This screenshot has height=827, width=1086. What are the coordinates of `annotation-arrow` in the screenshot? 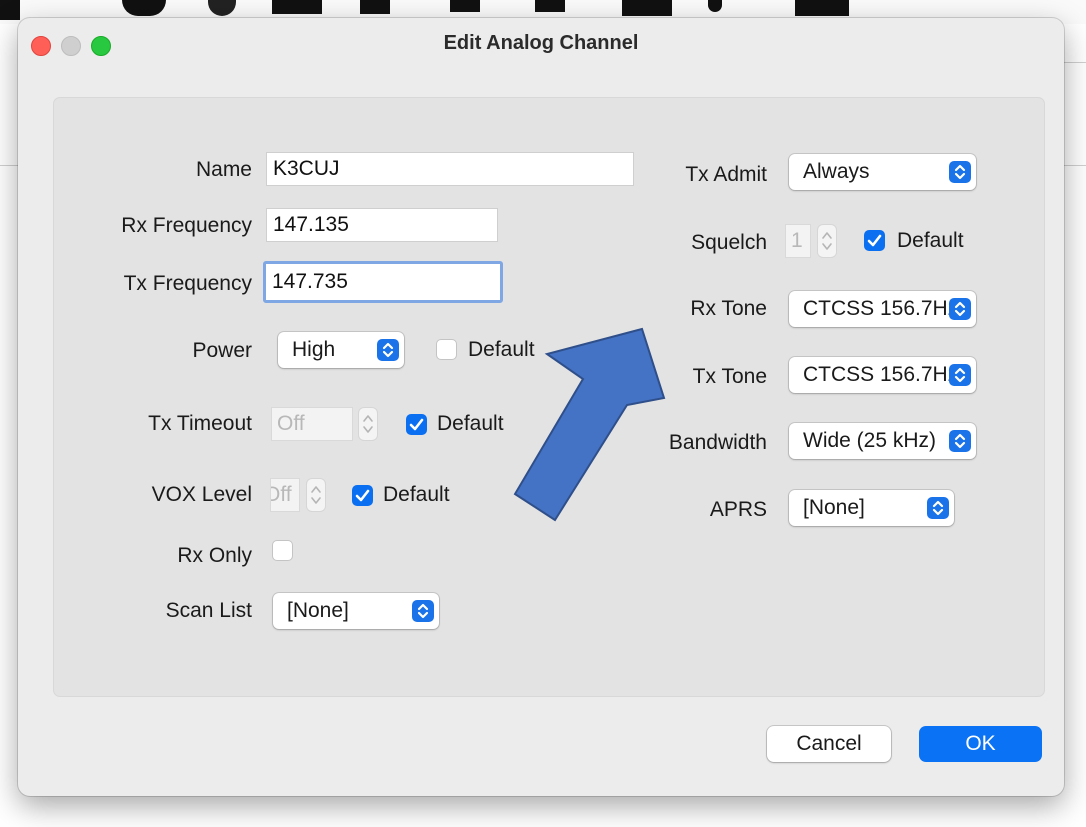 It's located at (589, 424).